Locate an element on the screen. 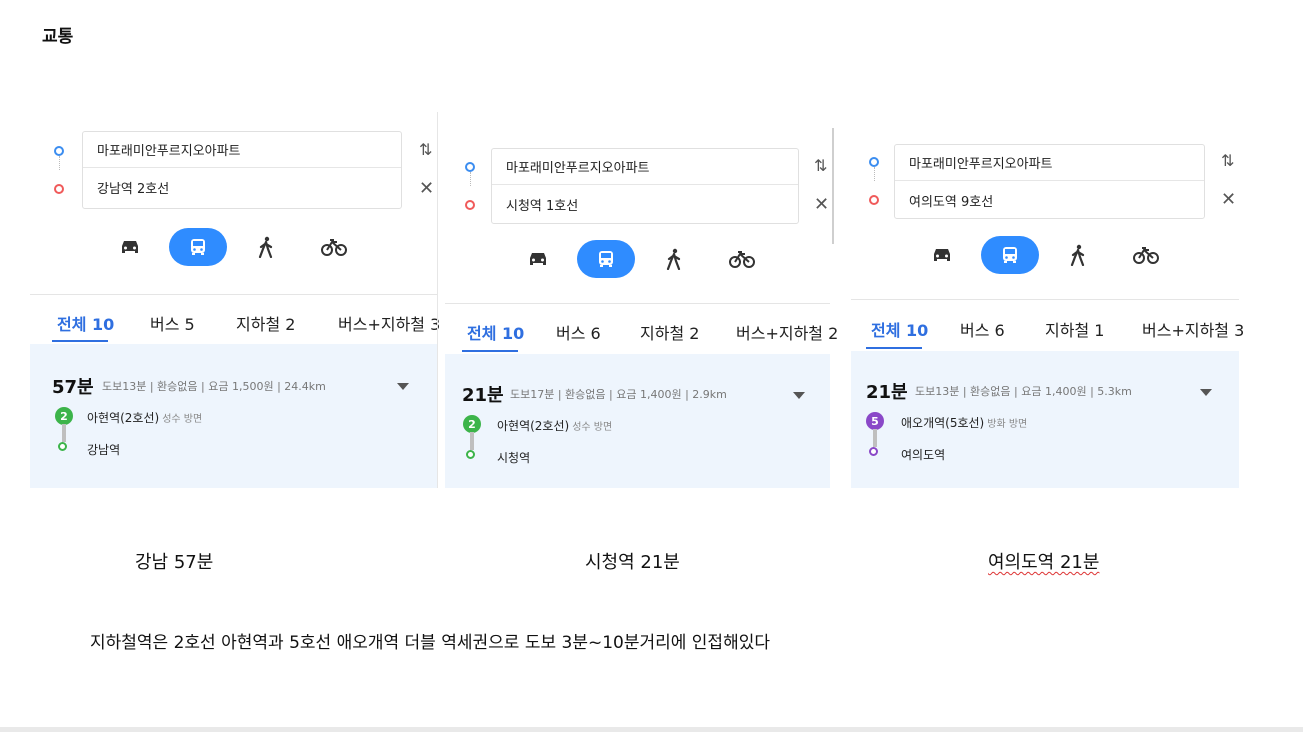 The width and height of the screenshot is (1303, 732). caption-gangnam: 강남 57분 is located at coordinates (174, 562).